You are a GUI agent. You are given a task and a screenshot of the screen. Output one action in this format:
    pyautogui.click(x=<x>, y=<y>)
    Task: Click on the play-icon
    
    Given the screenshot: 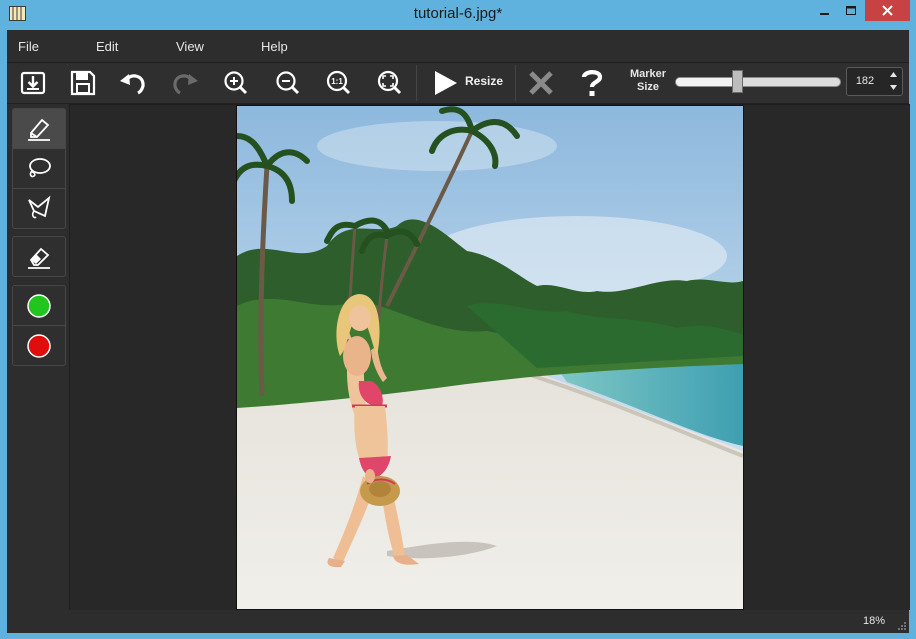 What is the action you would take?
    pyautogui.click(x=446, y=83)
    